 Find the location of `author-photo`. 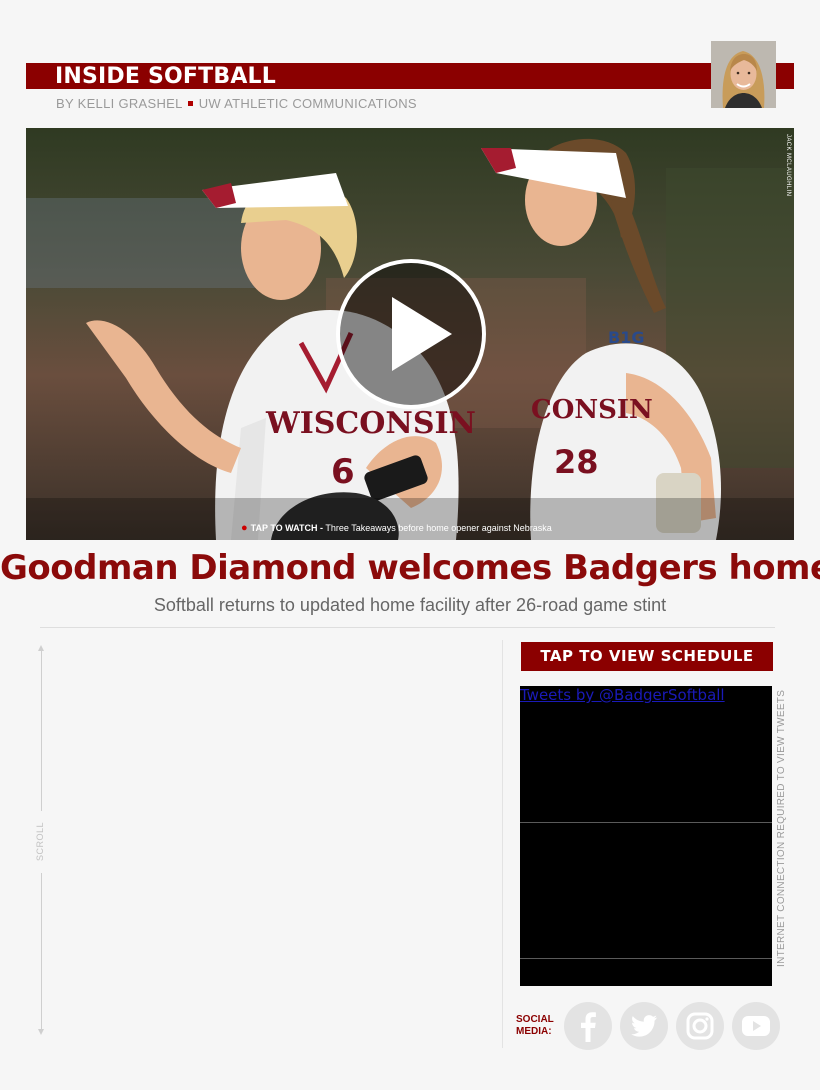

author-photo is located at coordinates (743, 74).